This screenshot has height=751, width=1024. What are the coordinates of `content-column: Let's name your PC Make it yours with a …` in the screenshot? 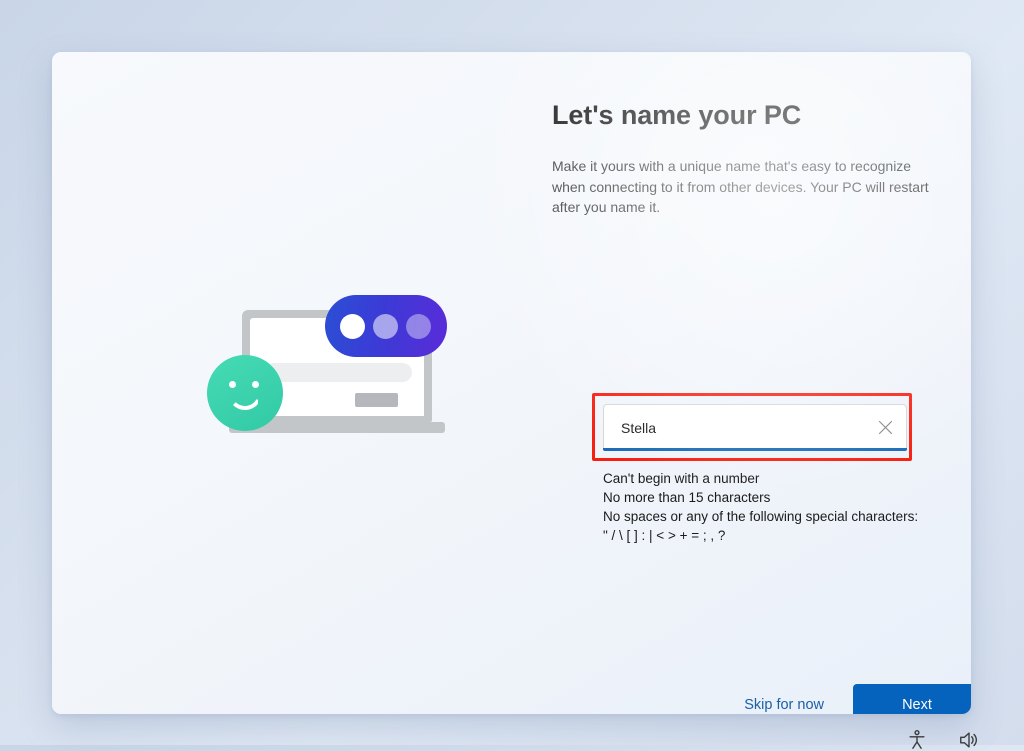 It's located at (747, 159).